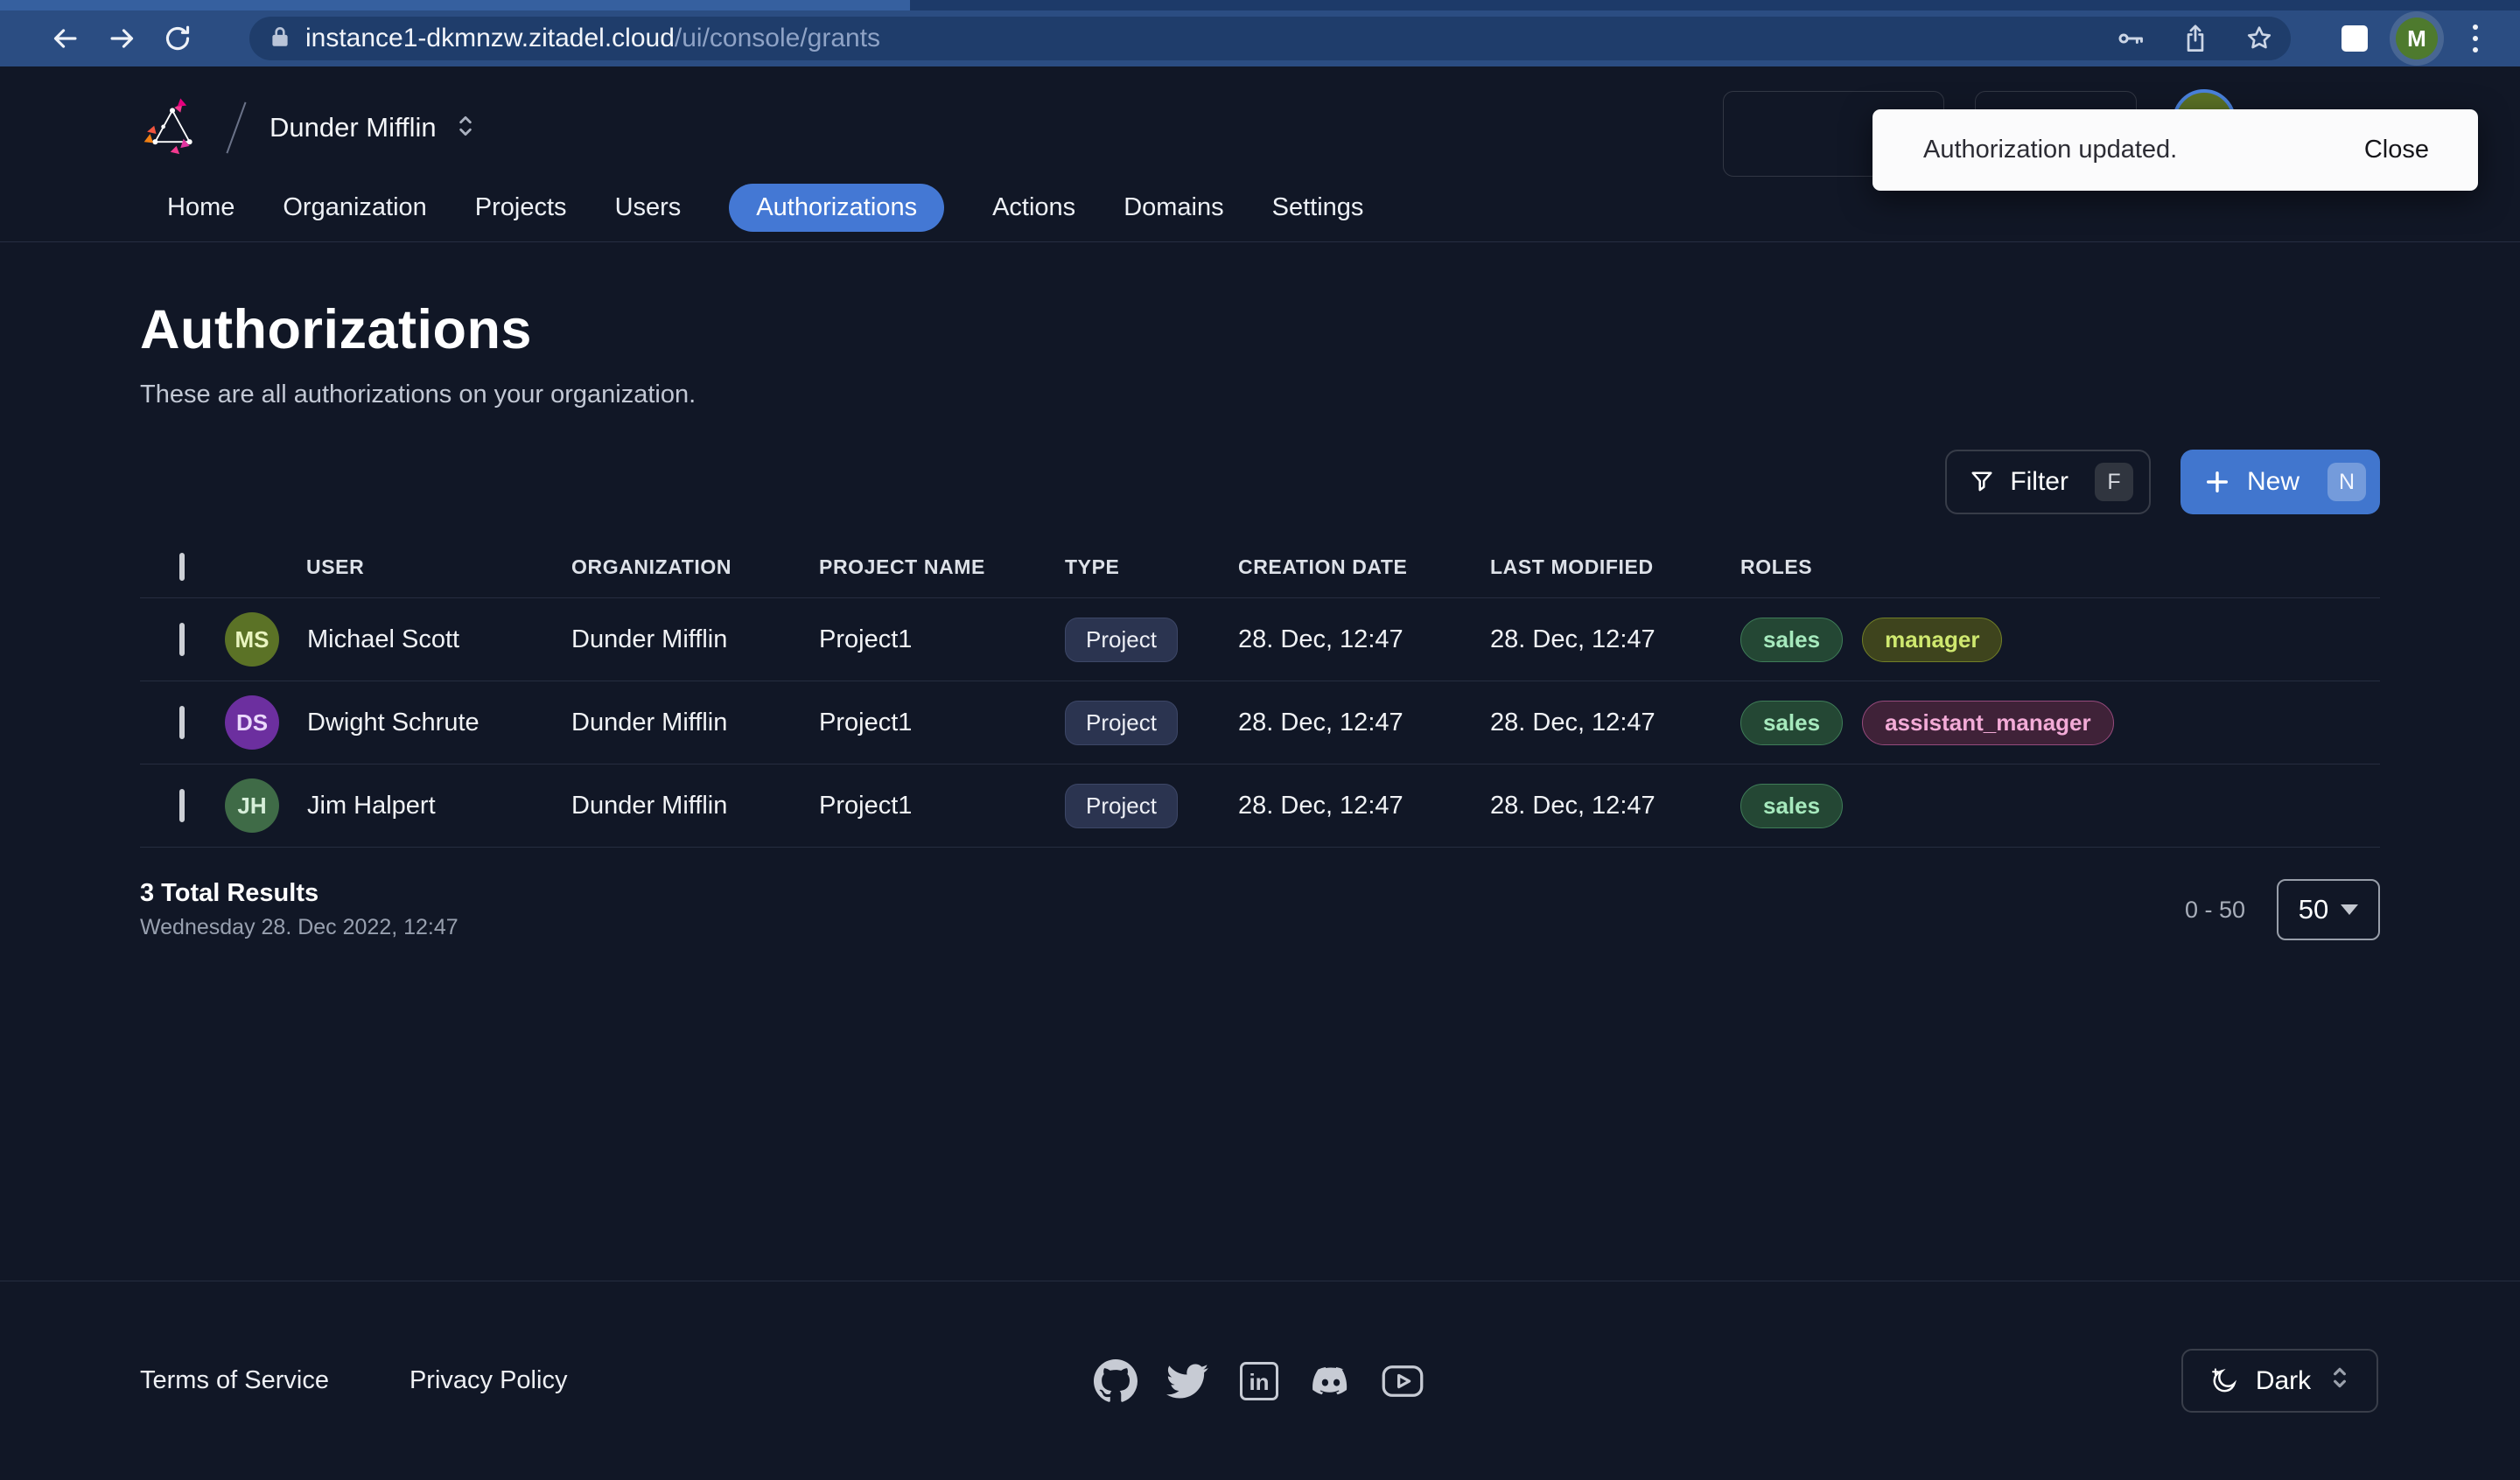  Describe the element at coordinates (371, 806) in the screenshot. I see `user-name: Jim Halpert` at that location.